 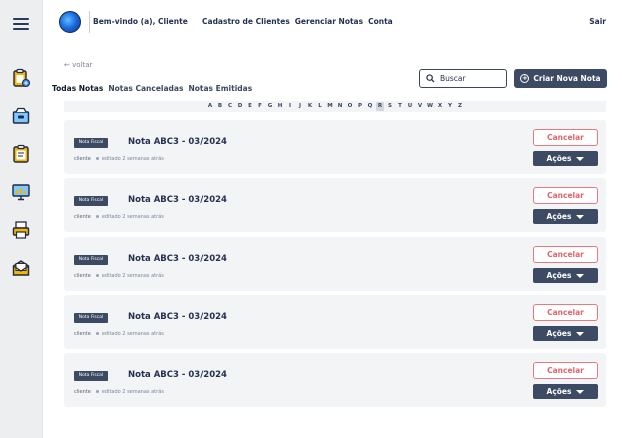 What do you see at coordinates (460, 106) in the screenshot?
I see `alphabet-letter-z: Z` at bounding box center [460, 106].